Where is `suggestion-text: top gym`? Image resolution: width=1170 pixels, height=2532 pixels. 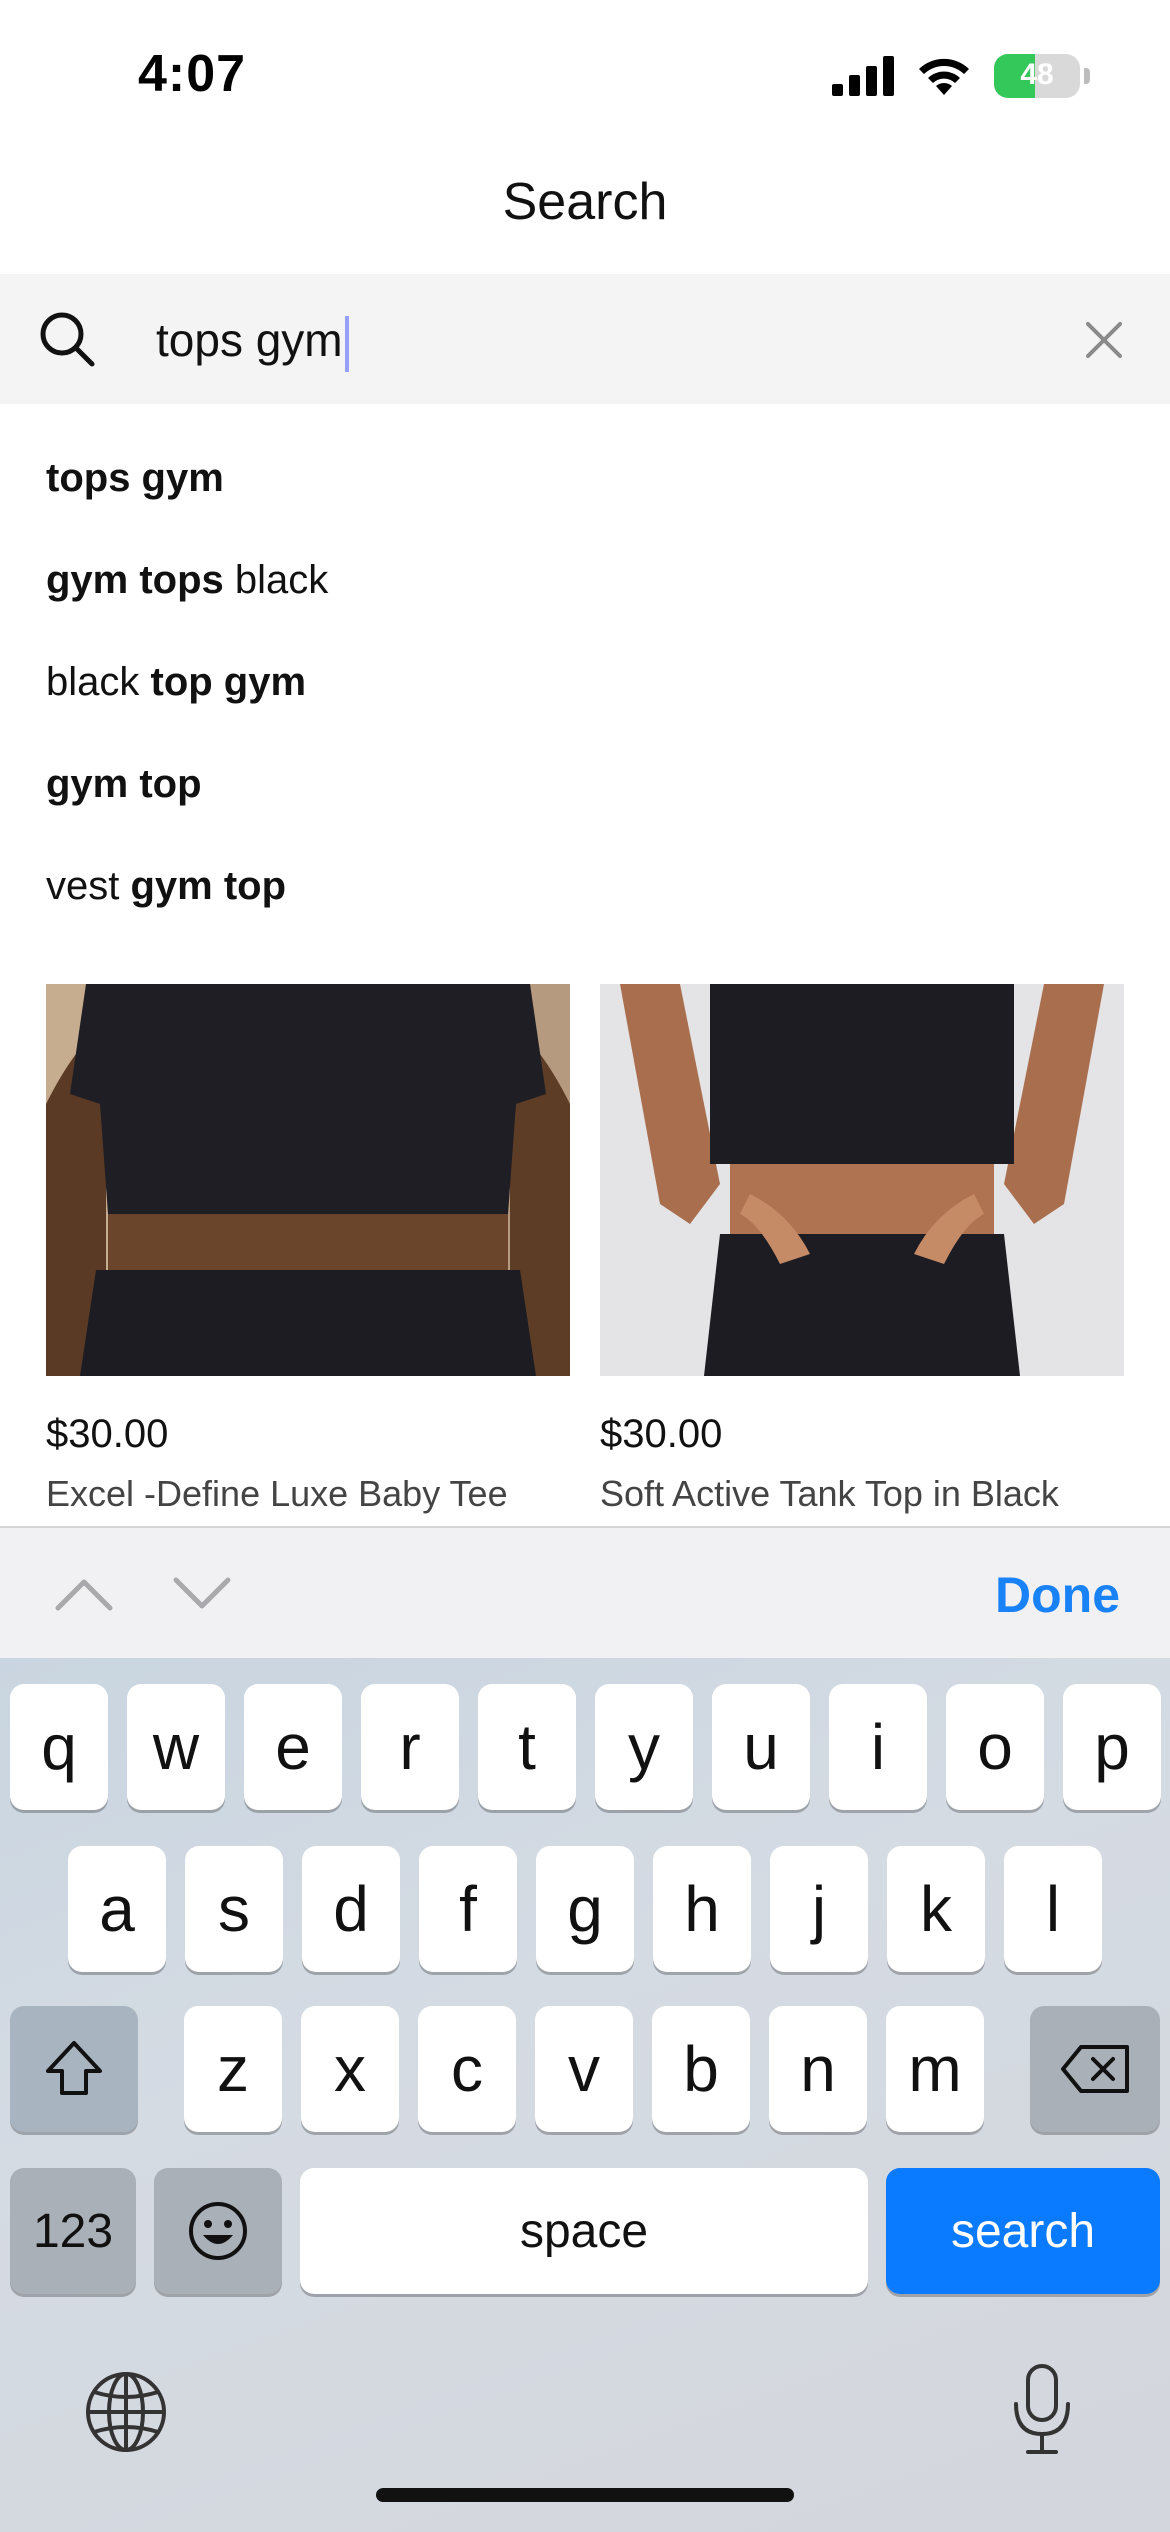 suggestion-text: top gym is located at coordinates (228, 682).